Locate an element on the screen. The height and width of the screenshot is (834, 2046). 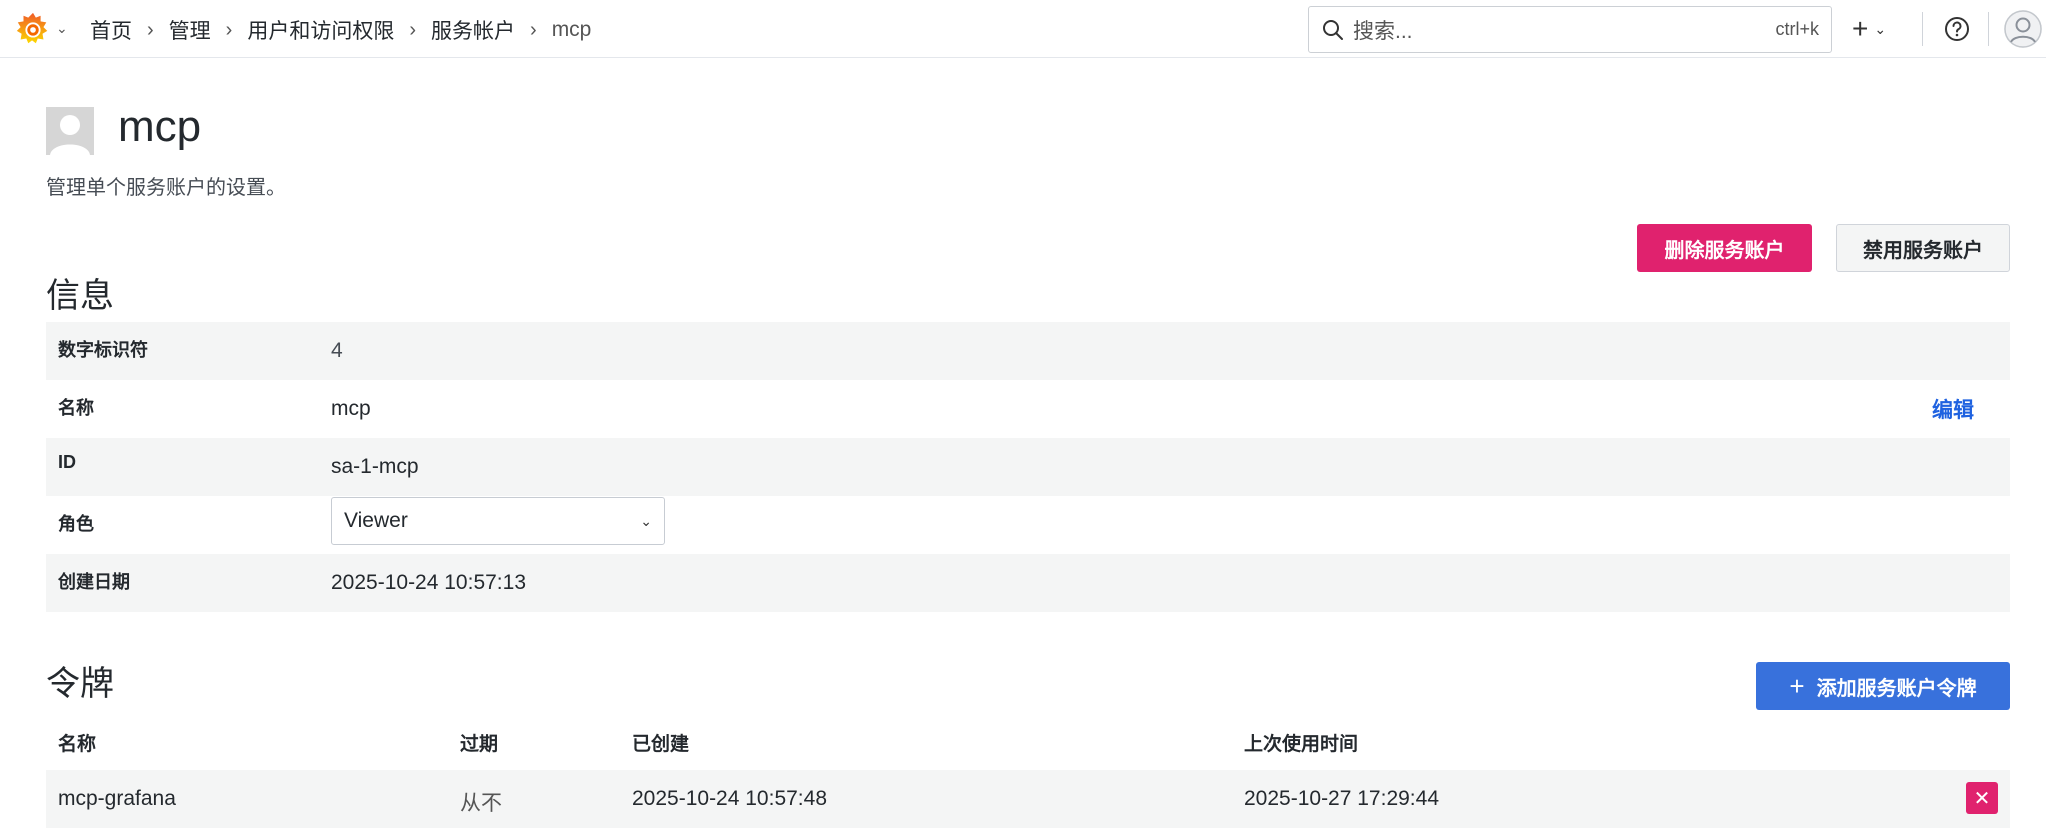
info-key: ID is located at coordinates (67, 462).